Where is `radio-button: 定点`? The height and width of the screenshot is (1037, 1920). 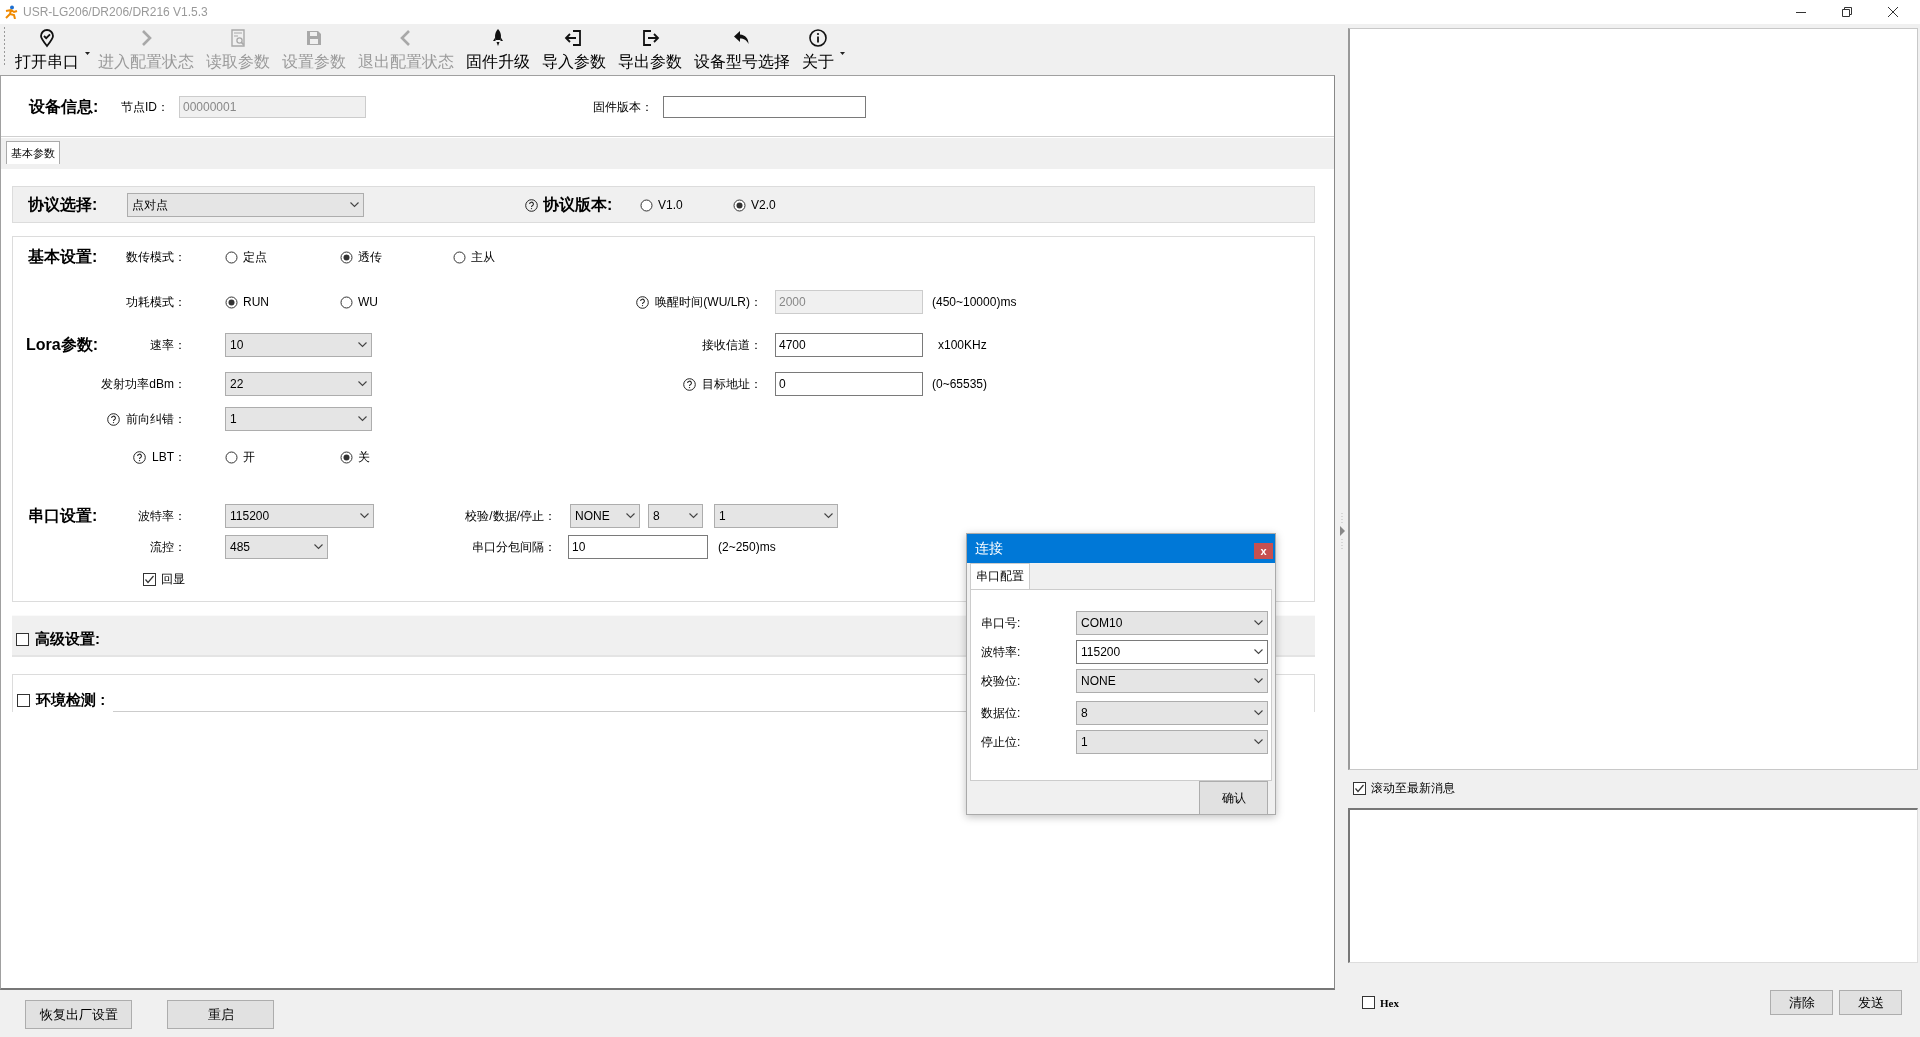 radio-button: 定点 is located at coordinates (246, 257).